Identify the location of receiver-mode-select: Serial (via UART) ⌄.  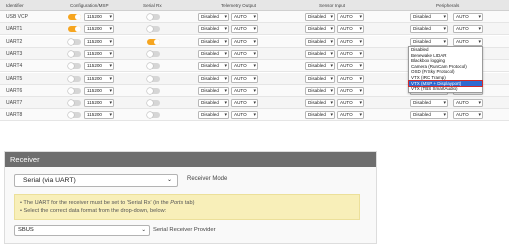
(96, 180).